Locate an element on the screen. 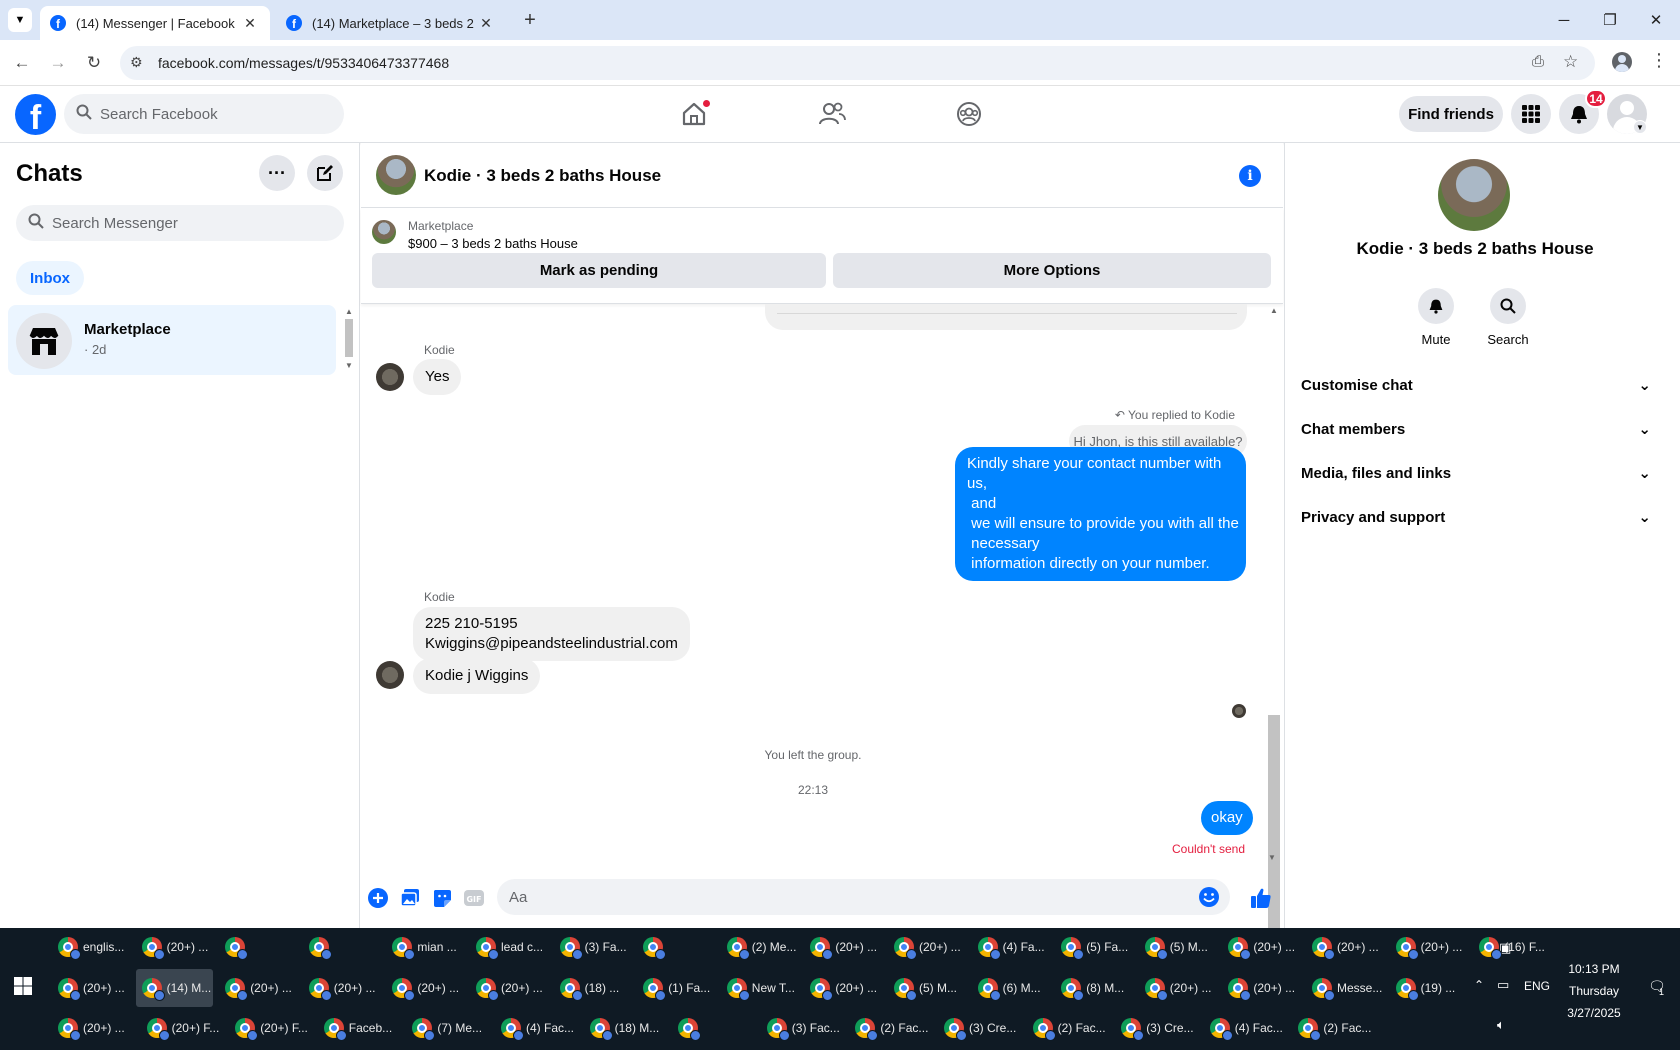  chat-options-button: ··· is located at coordinates (277, 173).